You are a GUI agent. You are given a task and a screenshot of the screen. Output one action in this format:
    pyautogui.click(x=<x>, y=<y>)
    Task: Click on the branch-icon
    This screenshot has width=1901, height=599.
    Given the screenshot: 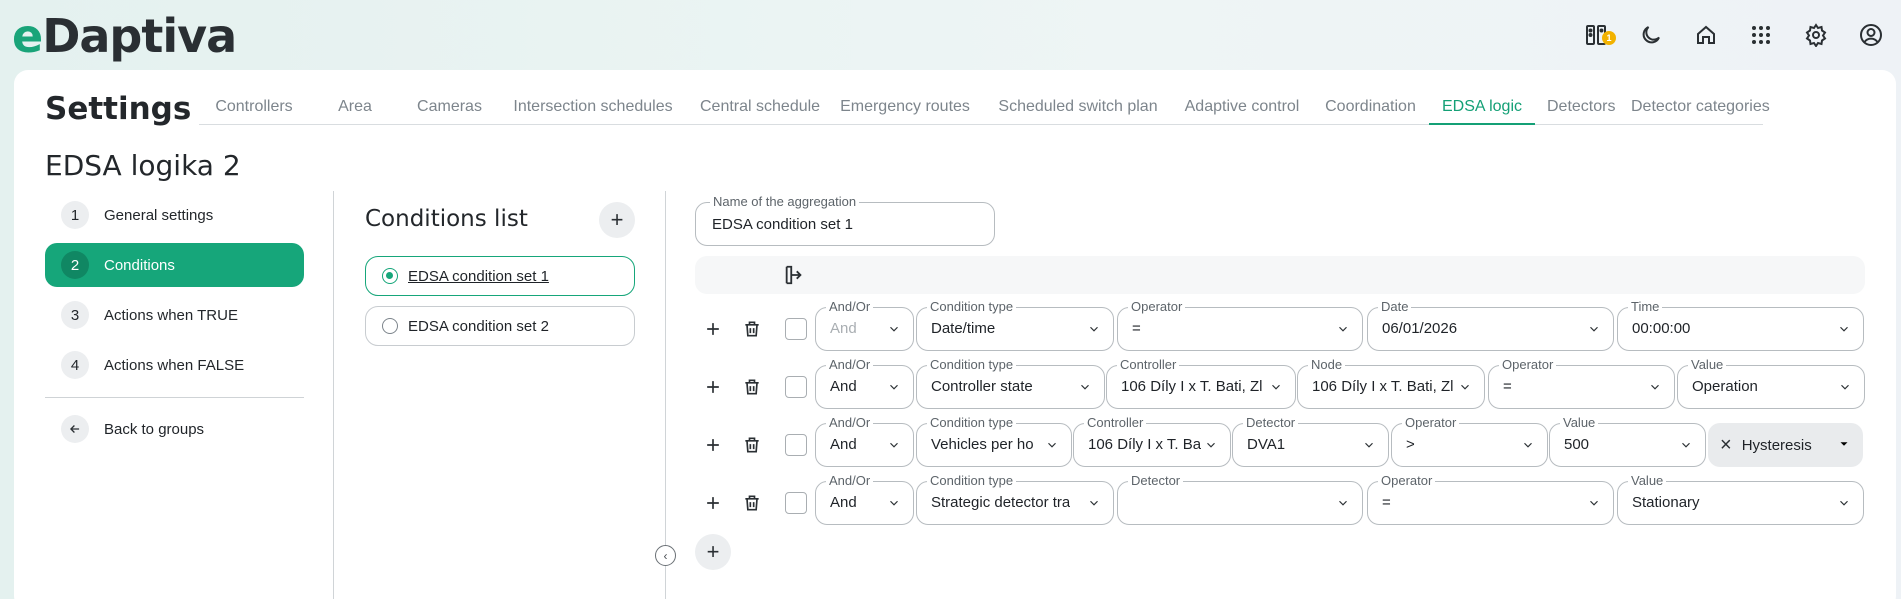 What is the action you would take?
    pyautogui.click(x=794, y=275)
    